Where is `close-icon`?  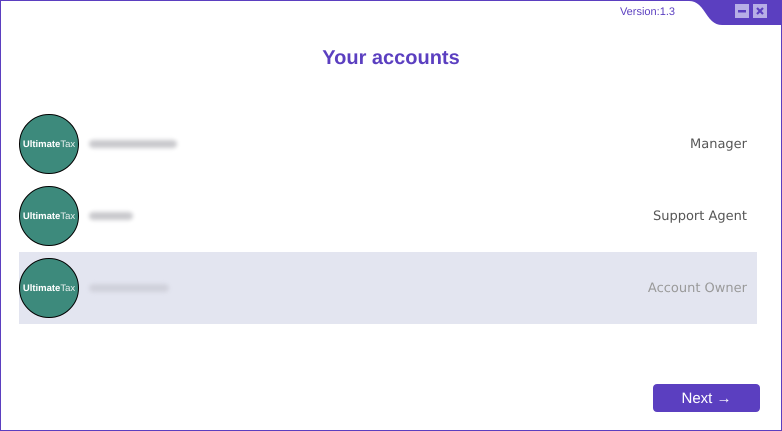
close-icon is located at coordinates (760, 11).